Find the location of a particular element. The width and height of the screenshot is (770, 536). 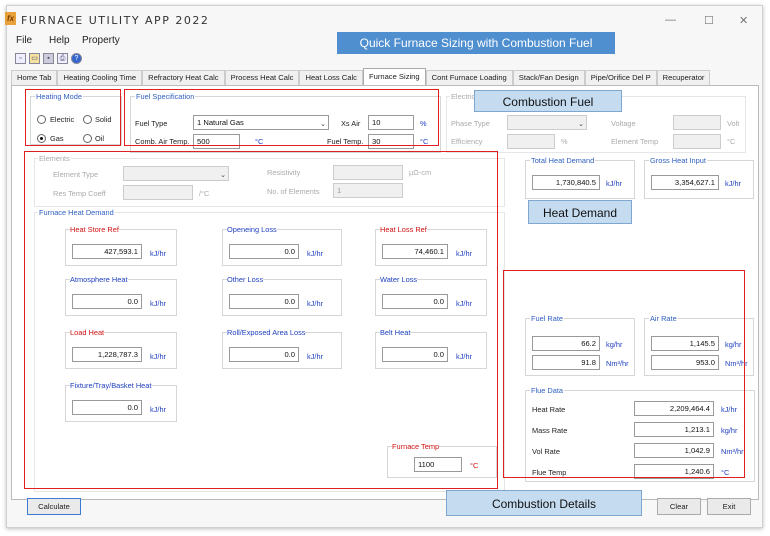

tab-heat-loss: Heat Loss Calc is located at coordinates (331, 77).